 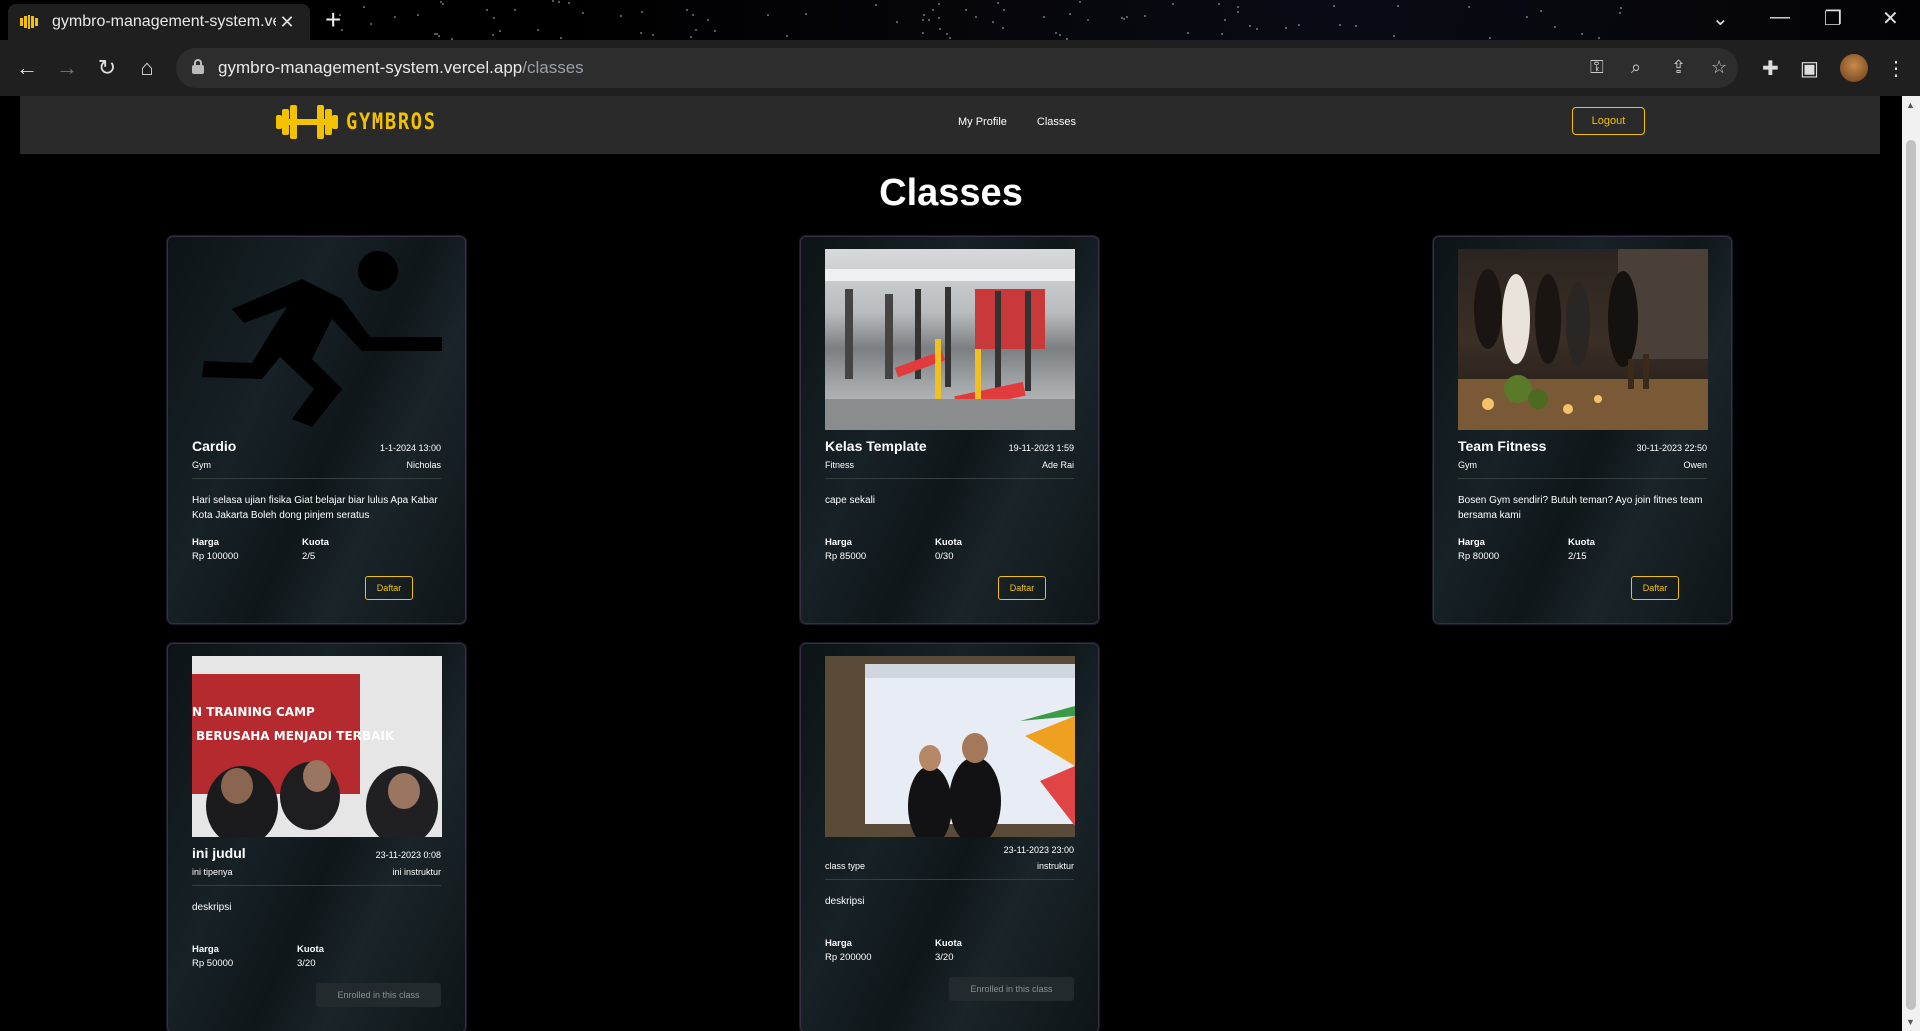 I want to click on zoom-icon: ⌕, so click(x=1636, y=67).